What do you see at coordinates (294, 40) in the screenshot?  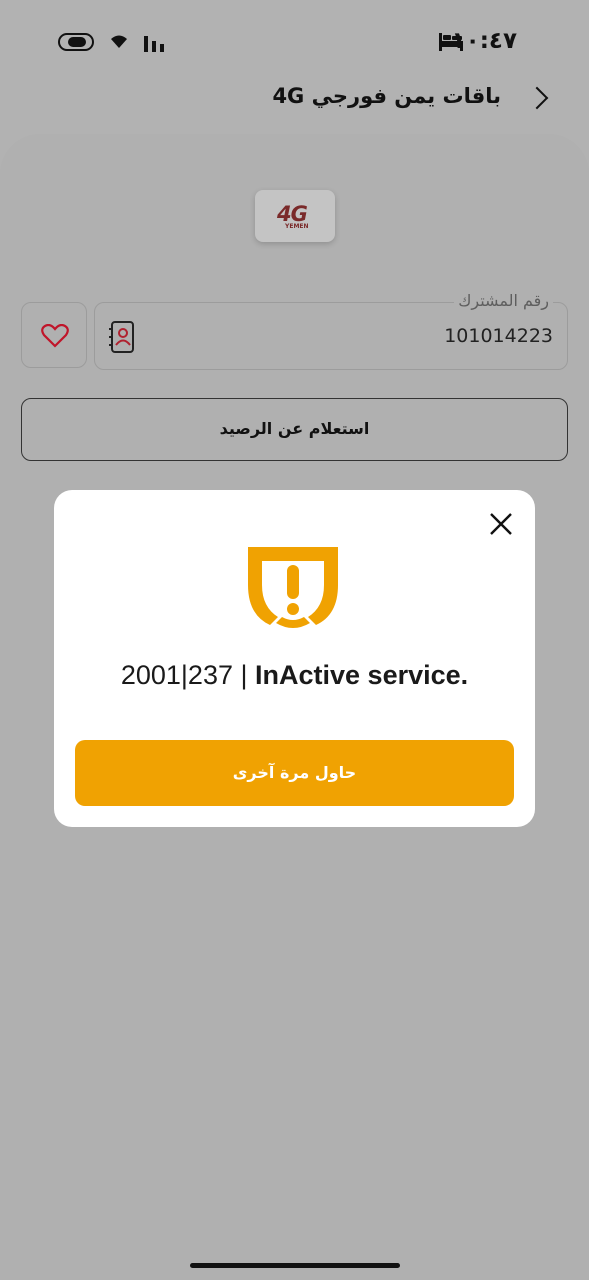 I see `status-bar: ١٠:٤٧` at bounding box center [294, 40].